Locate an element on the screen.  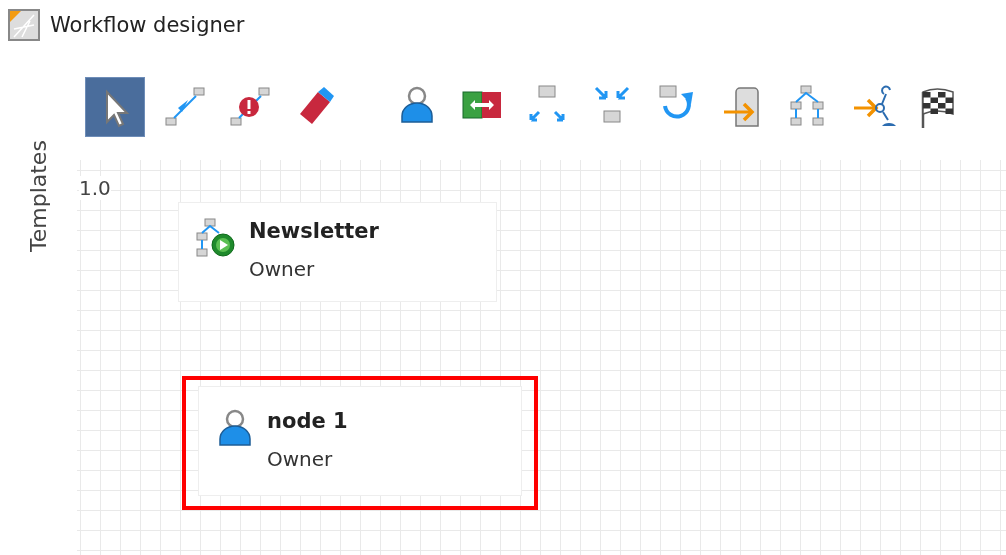
subprocess-icon is located at coordinates (216, 238).